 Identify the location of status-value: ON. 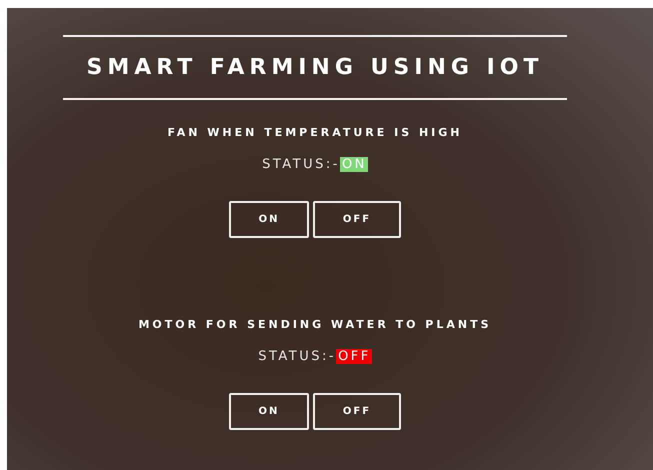
(354, 164).